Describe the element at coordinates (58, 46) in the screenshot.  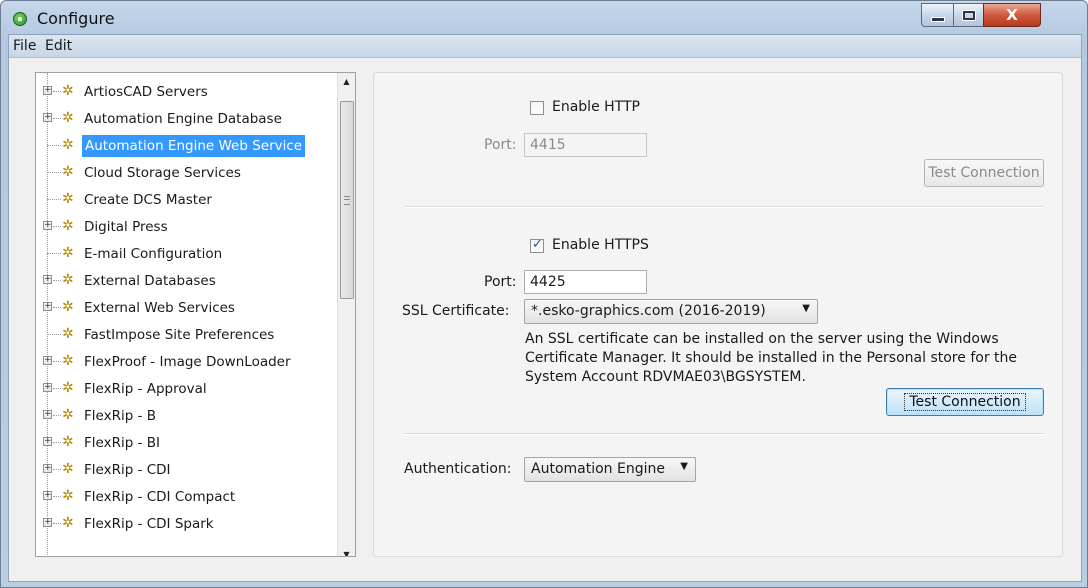
I see `menu-edit: Edit` at that location.